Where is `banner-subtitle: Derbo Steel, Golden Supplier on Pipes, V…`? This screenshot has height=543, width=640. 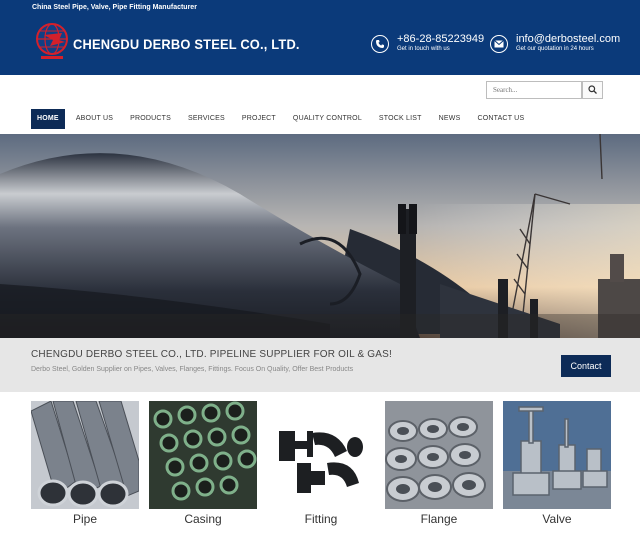 banner-subtitle: Derbo Steel, Golden Supplier on Pipes, V… is located at coordinates (192, 369).